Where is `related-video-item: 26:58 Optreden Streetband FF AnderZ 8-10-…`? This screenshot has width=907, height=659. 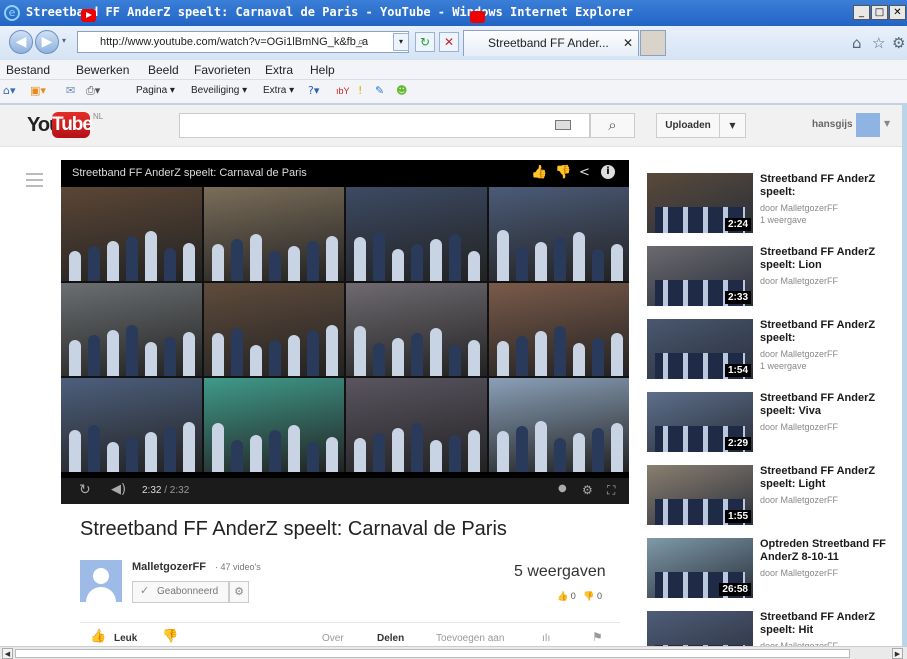 related-video-item: 26:58 Optreden Streetband FF AnderZ 8-10-… is located at coordinates (772, 569).